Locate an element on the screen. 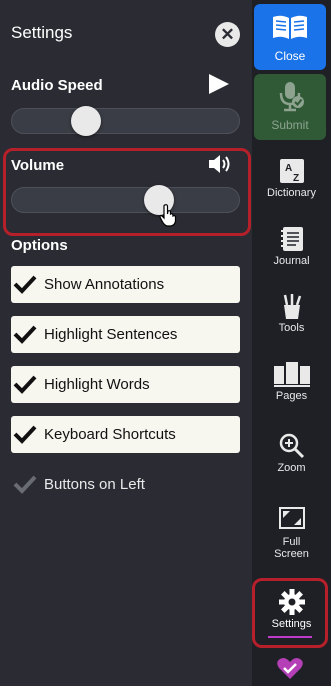  speaker-icon is located at coordinates (219, 164).